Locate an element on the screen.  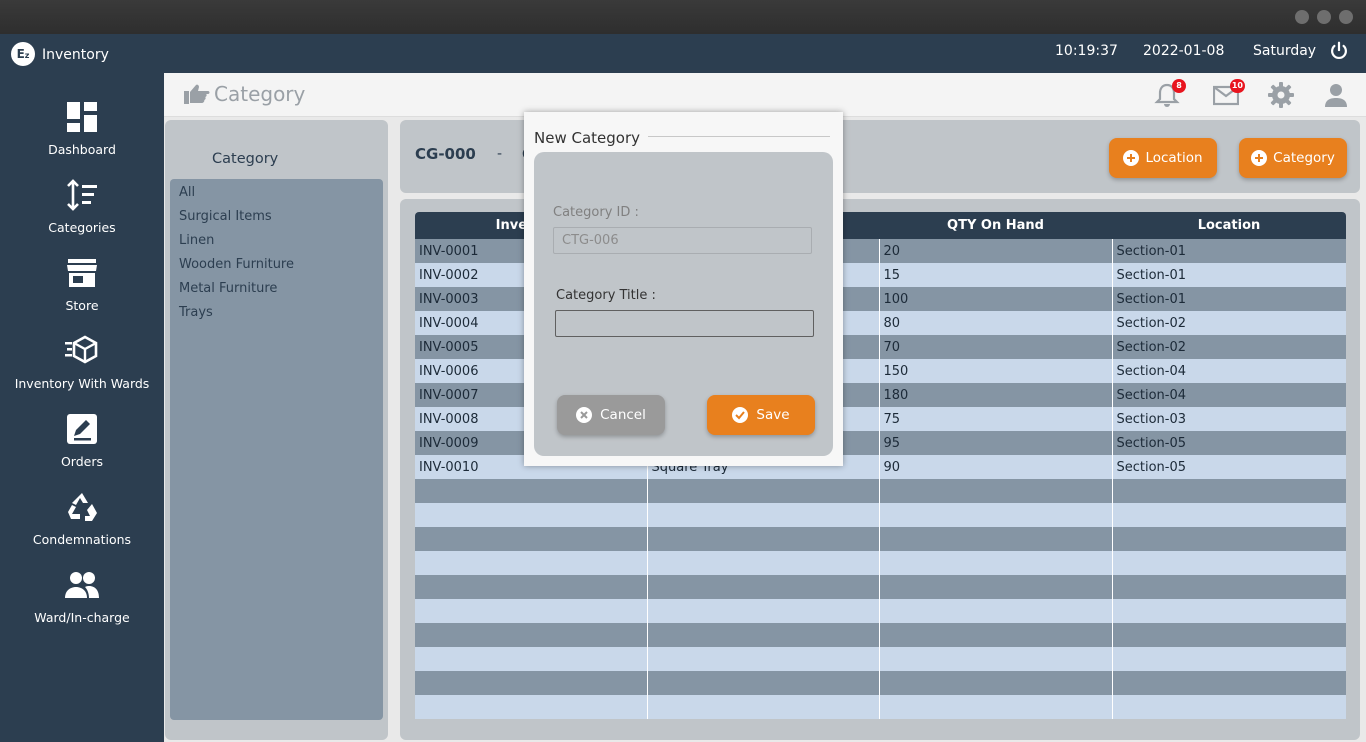
sidebar-item-ward-incharge: Ward/In-charge is located at coordinates (82, 603).